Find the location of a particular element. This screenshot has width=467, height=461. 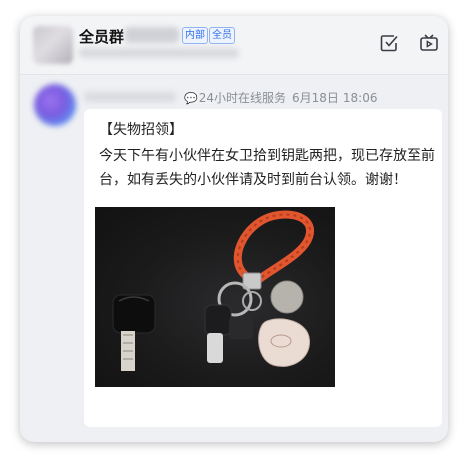

internal-tag: 内部 is located at coordinates (195, 35).